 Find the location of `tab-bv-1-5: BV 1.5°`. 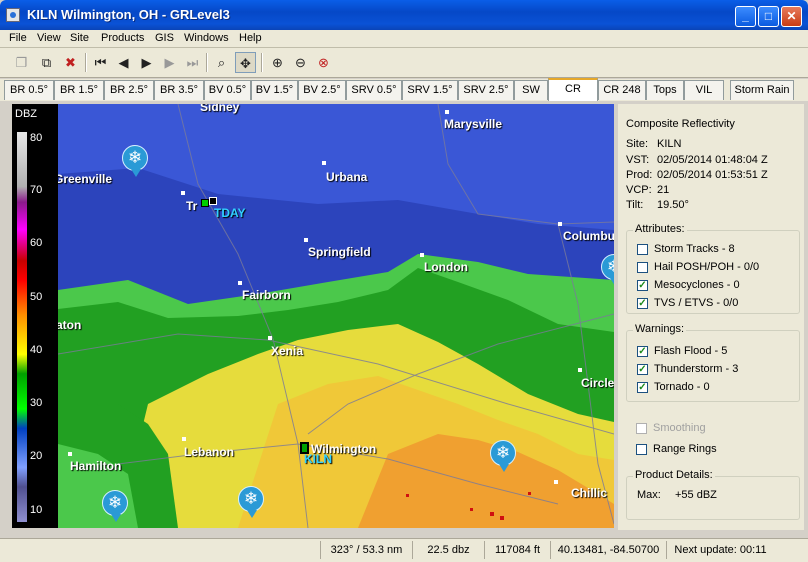

tab-bv-1-5: BV 1.5° is located at coordinates (274, 90).